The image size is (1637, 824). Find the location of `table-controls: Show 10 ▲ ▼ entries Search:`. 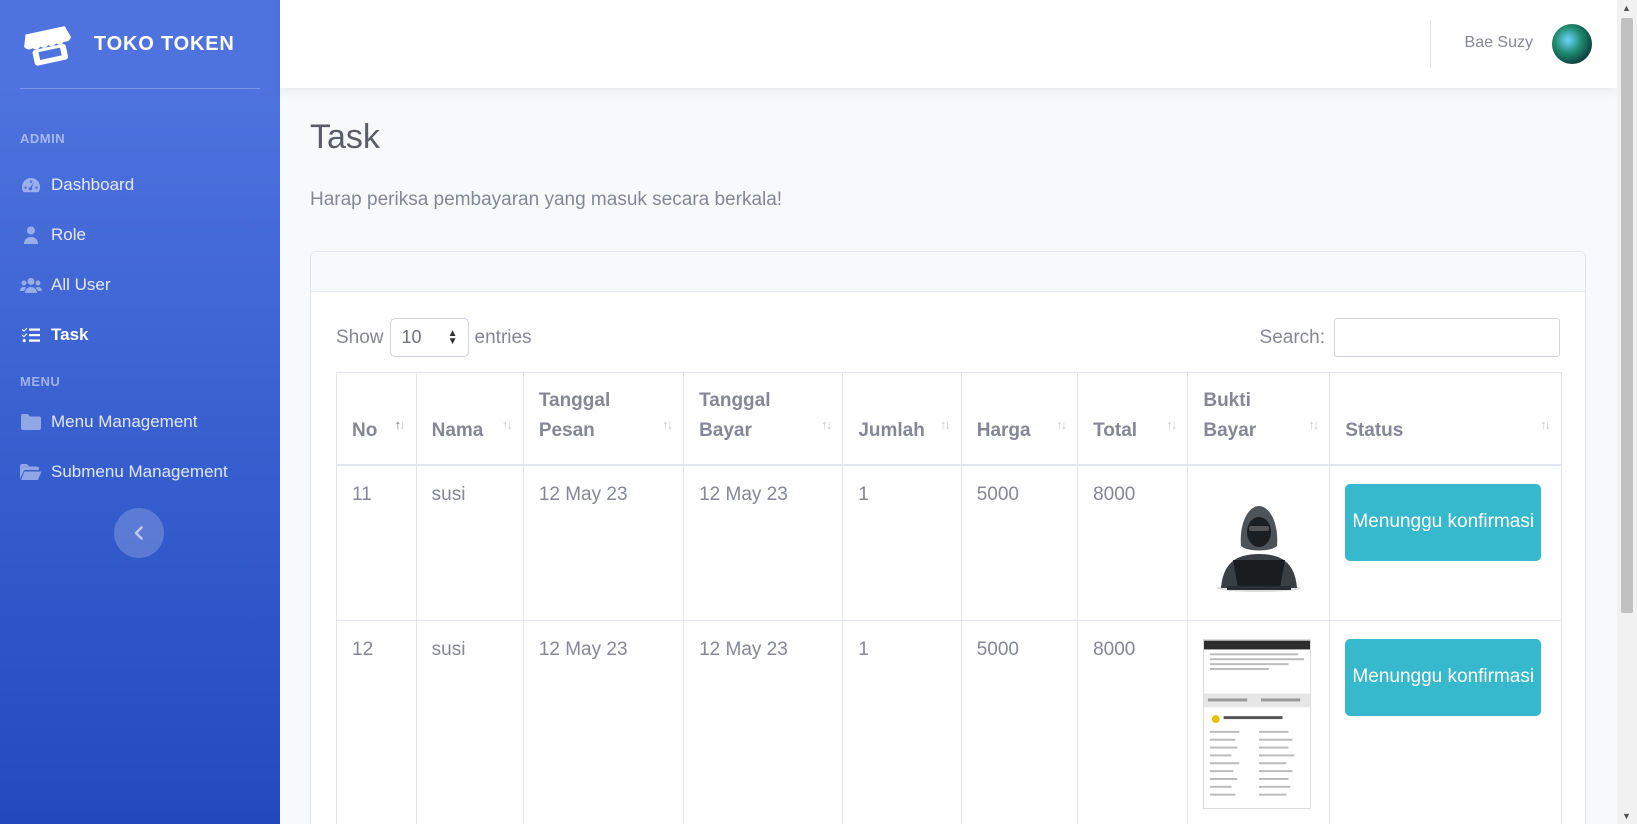

table-controls: Show 10 ▲ ▼ entries Search: is located at coordinates (948, 332).